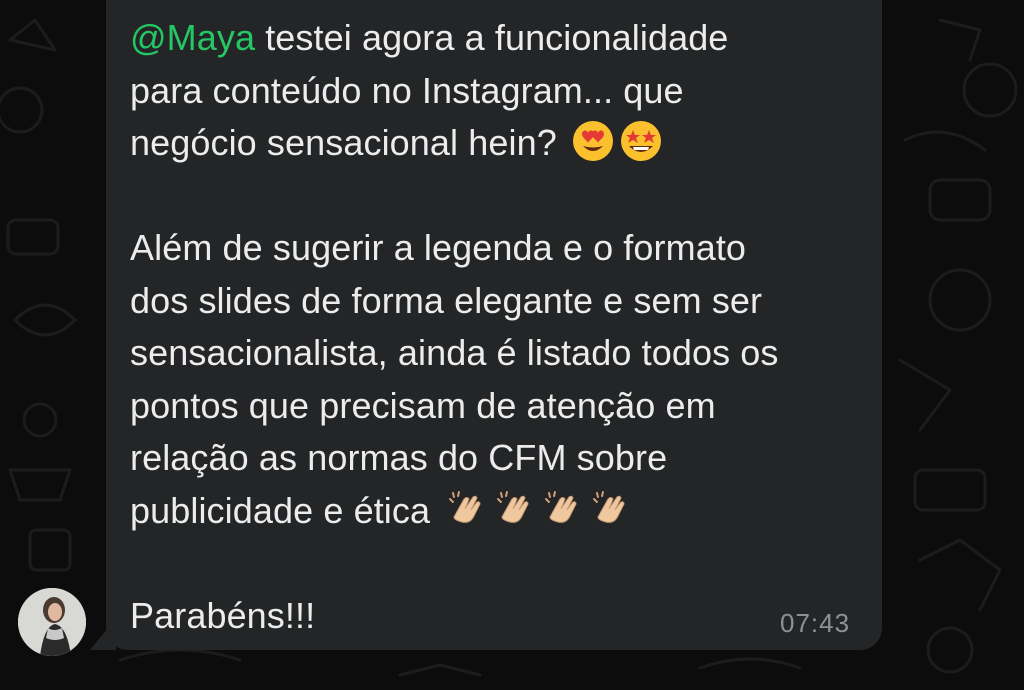 Image resolution: width=1024 pixels, height=690 pixels. I want to click on message-line-8: relação as normas do CFM sobre, so click(399, 457).